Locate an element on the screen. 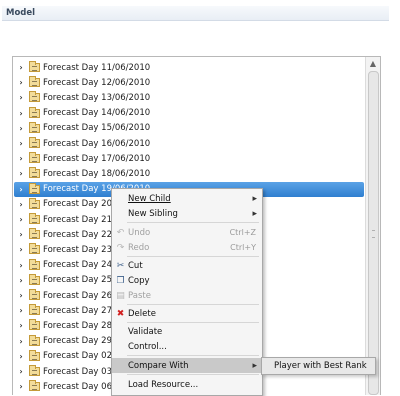  tree-item-label: Forecast Day 16/06/2010 is located at coordinates (97, 143).